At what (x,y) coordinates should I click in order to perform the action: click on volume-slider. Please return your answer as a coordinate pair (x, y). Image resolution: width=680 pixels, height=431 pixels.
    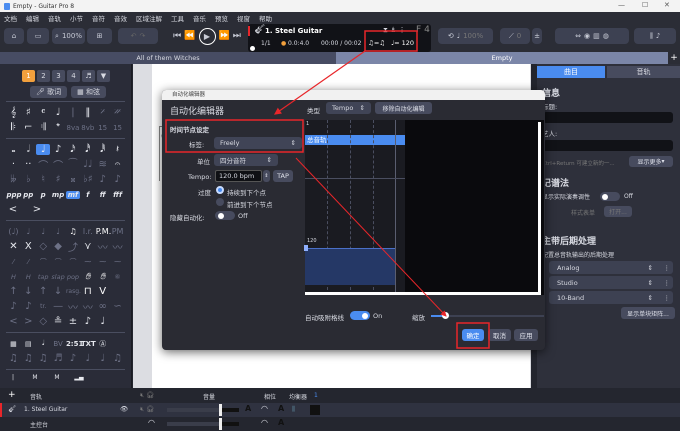
    Looking at the image, I should click on (203, 410).